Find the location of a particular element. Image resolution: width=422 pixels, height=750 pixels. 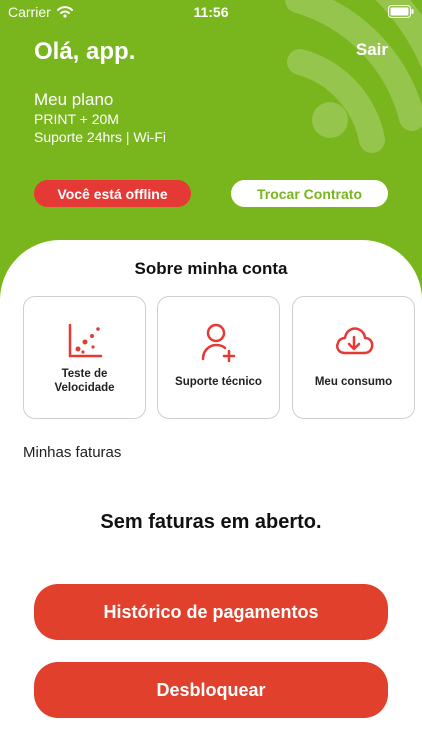

payment-history-button: Histórico de pagamentos is located at coordinates (211, 612).